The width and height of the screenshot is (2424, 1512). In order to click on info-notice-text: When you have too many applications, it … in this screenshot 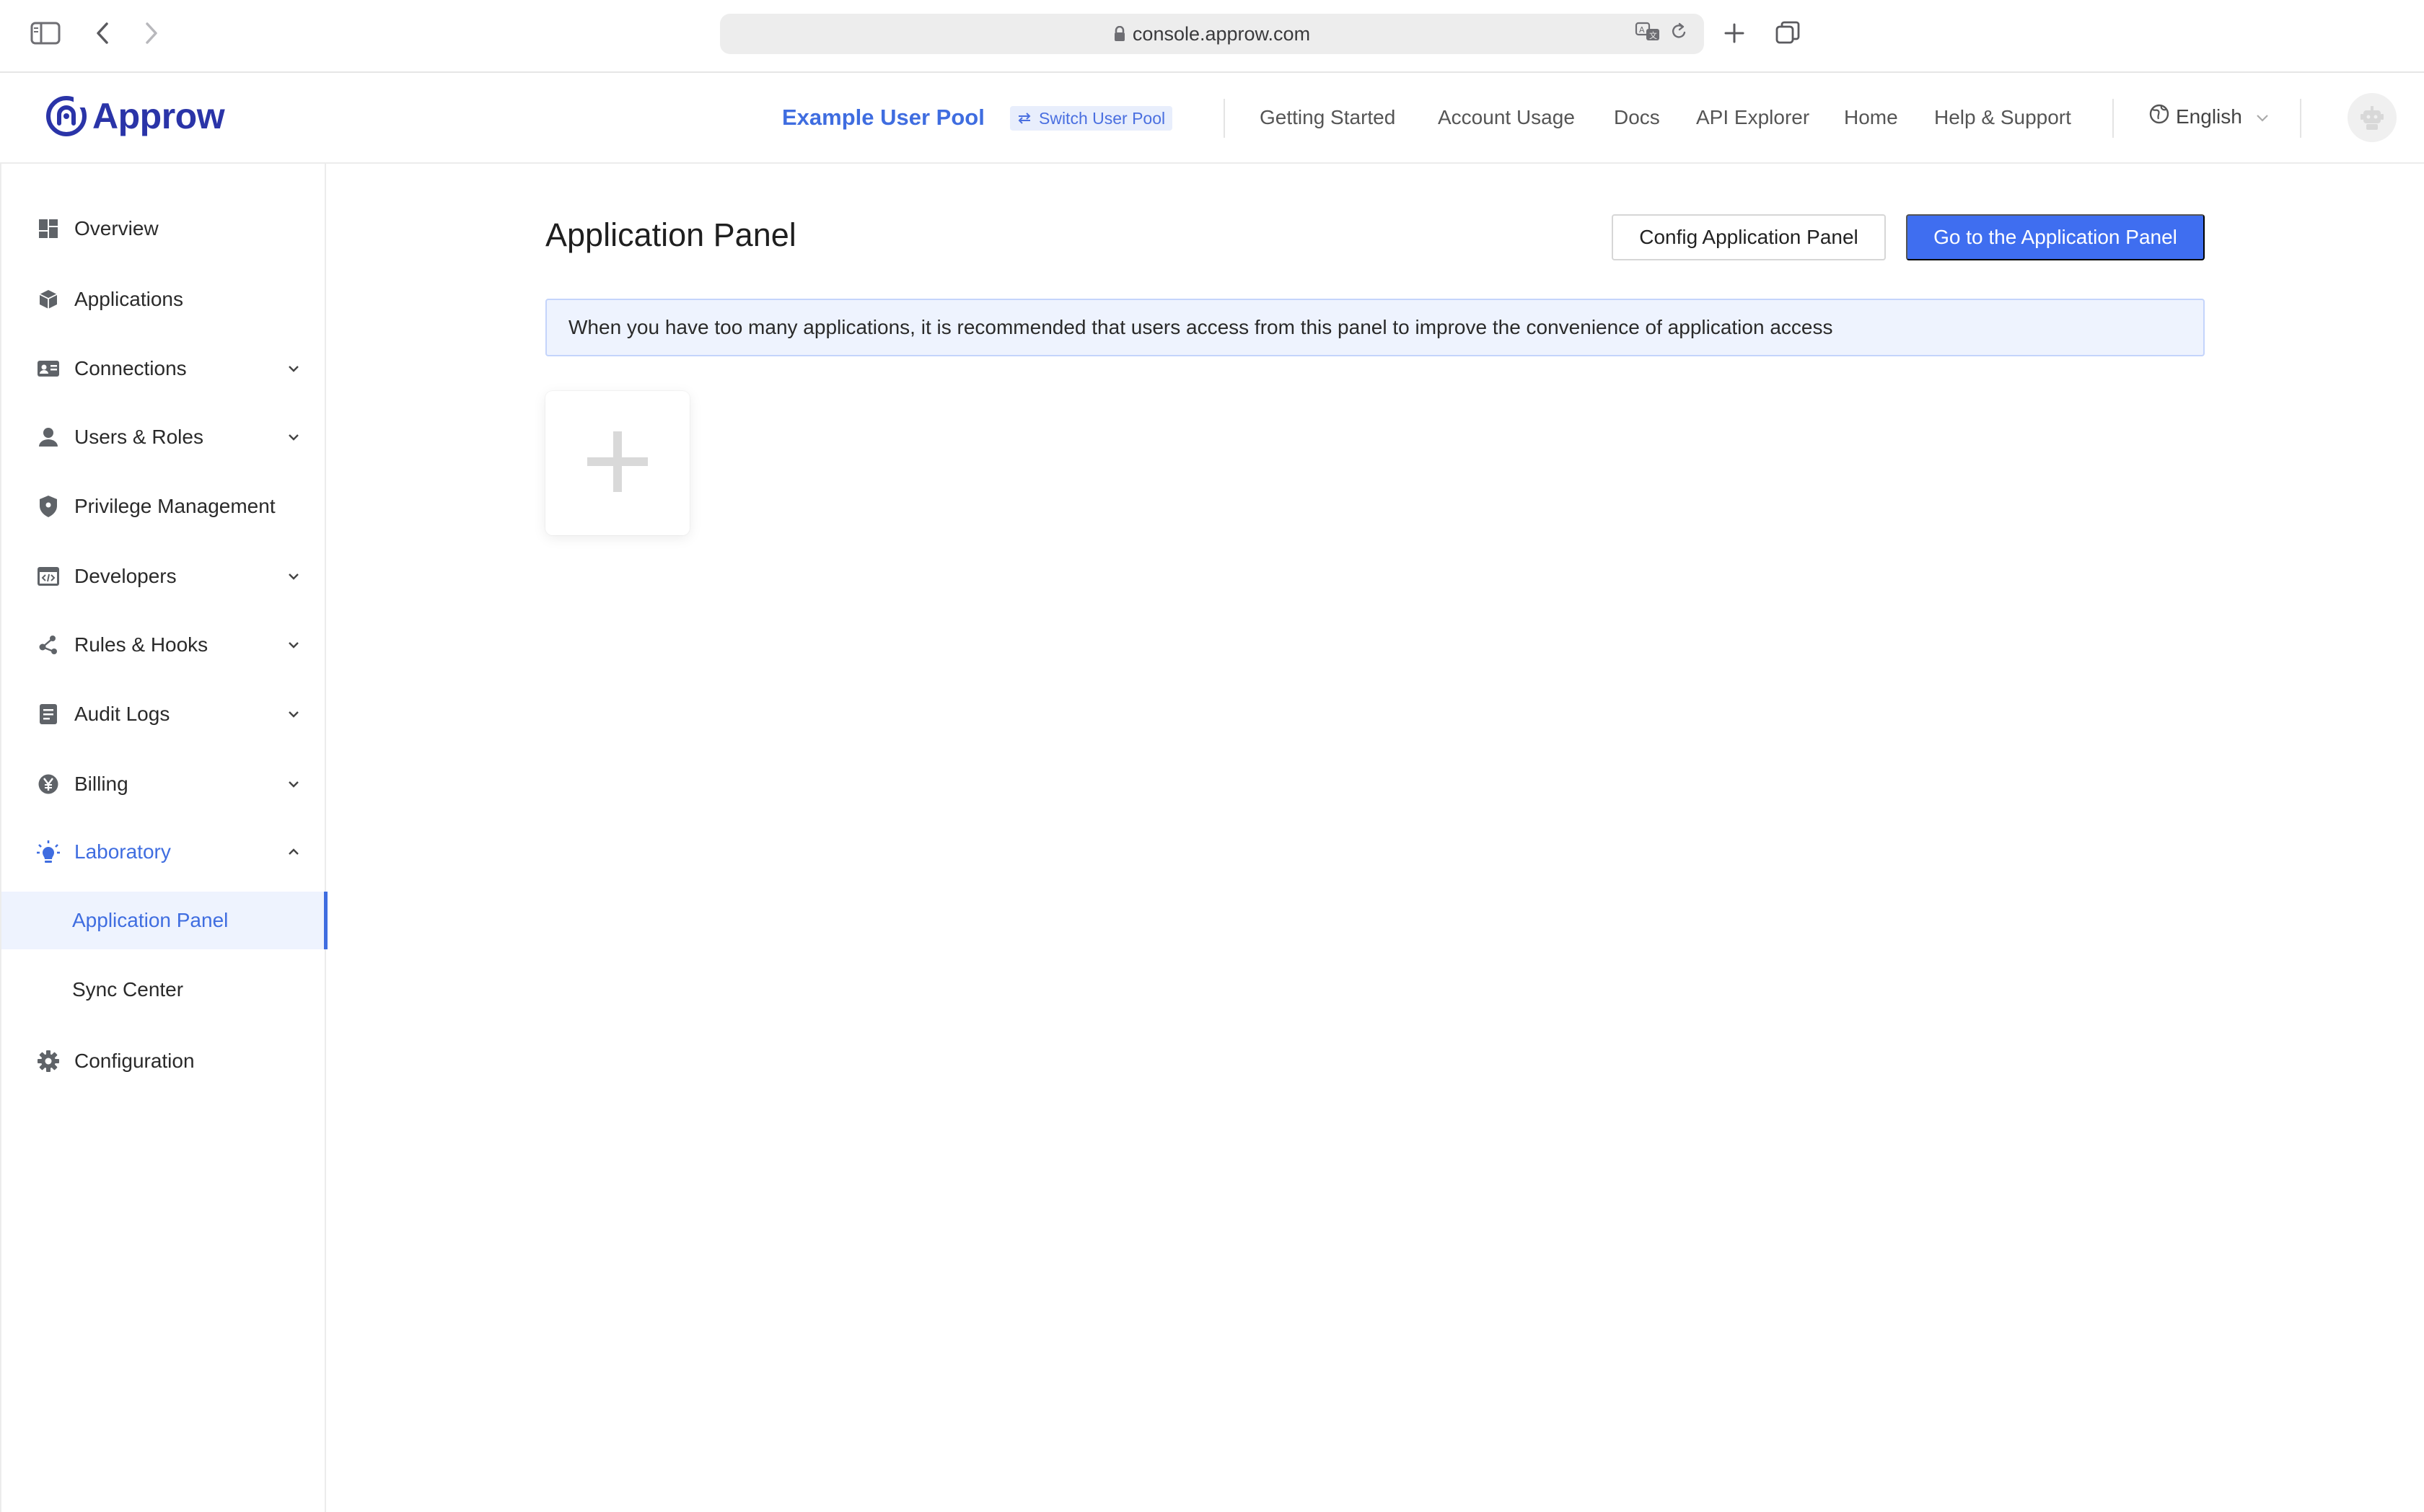, I will do `click(1200, 327)`.